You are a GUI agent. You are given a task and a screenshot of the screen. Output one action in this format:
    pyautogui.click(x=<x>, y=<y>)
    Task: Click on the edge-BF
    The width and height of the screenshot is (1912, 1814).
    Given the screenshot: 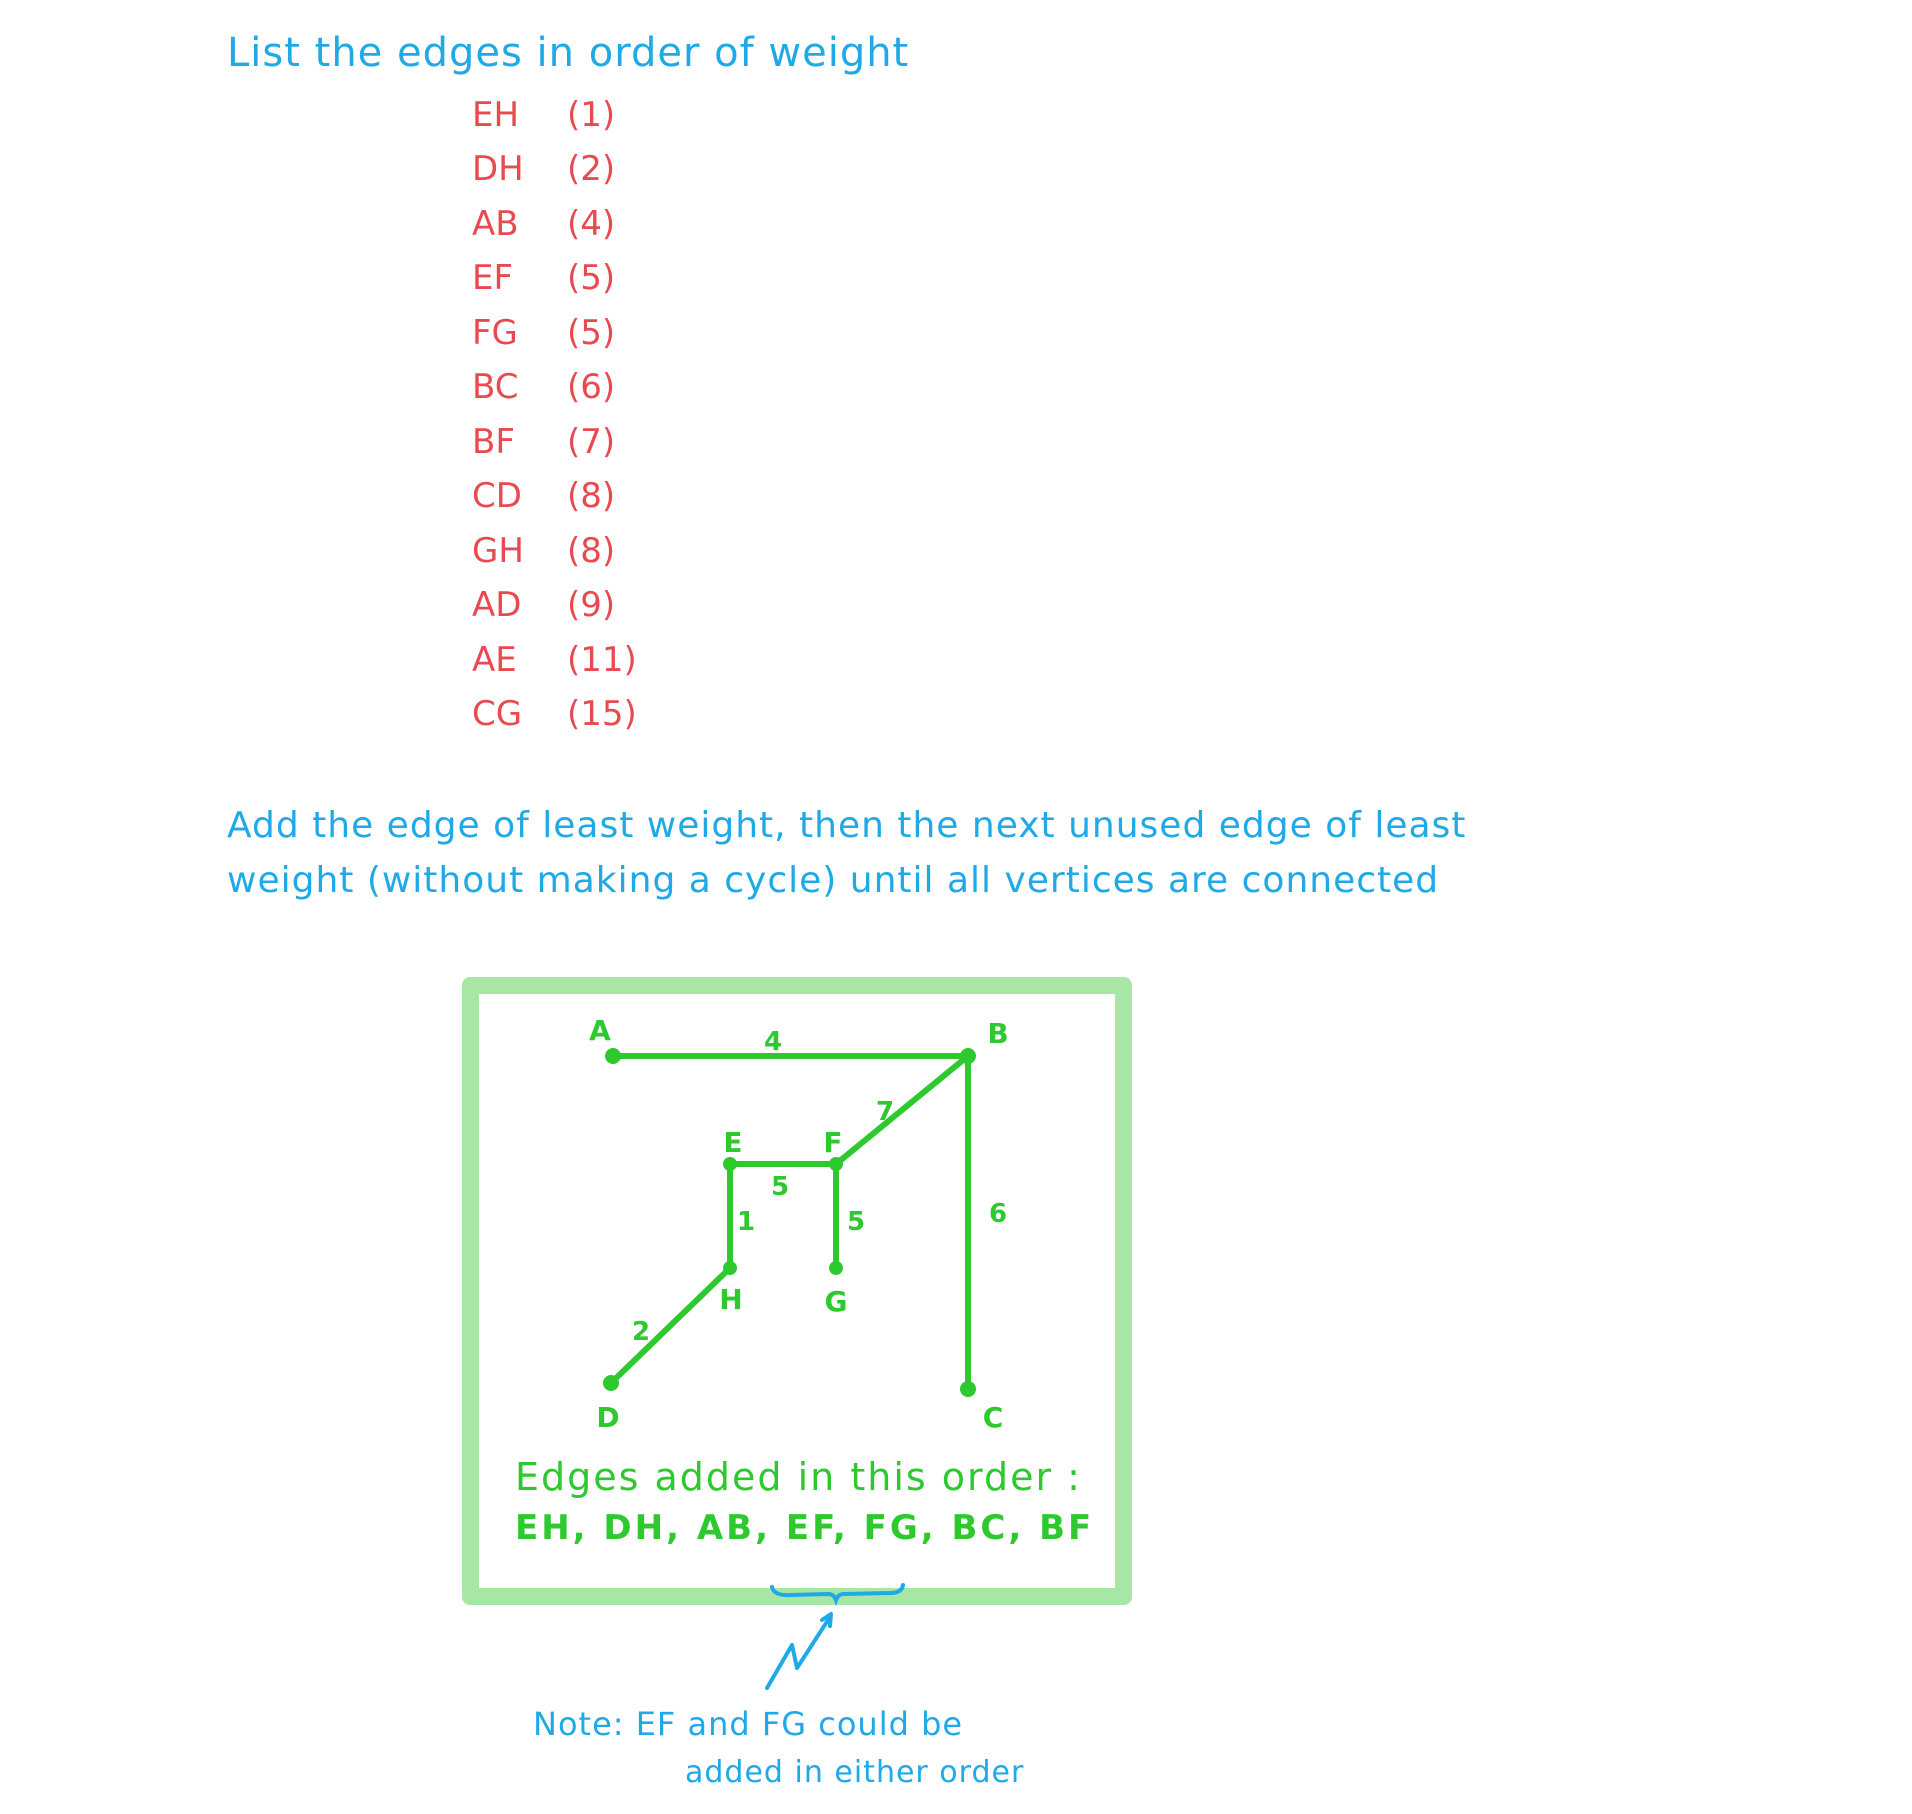 What is the action you would take?
    pyautogui.click(x=902, y=1110)
    